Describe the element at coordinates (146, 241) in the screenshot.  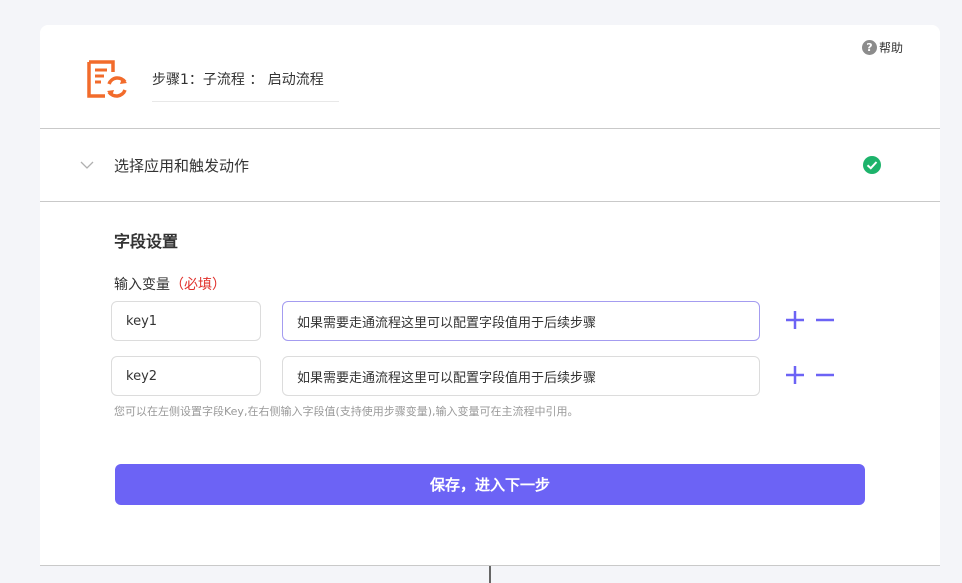
I see `field-settings-title: 字段设置` at that location.